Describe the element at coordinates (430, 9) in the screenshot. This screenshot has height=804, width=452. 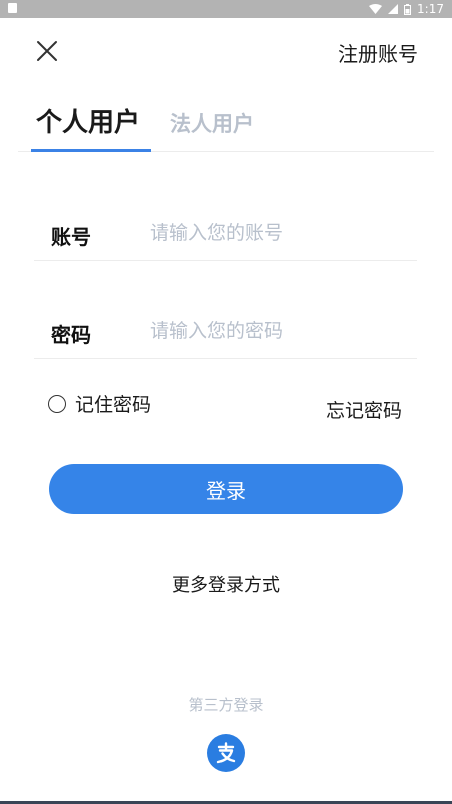
I see `status-time: 1:17` at that location.